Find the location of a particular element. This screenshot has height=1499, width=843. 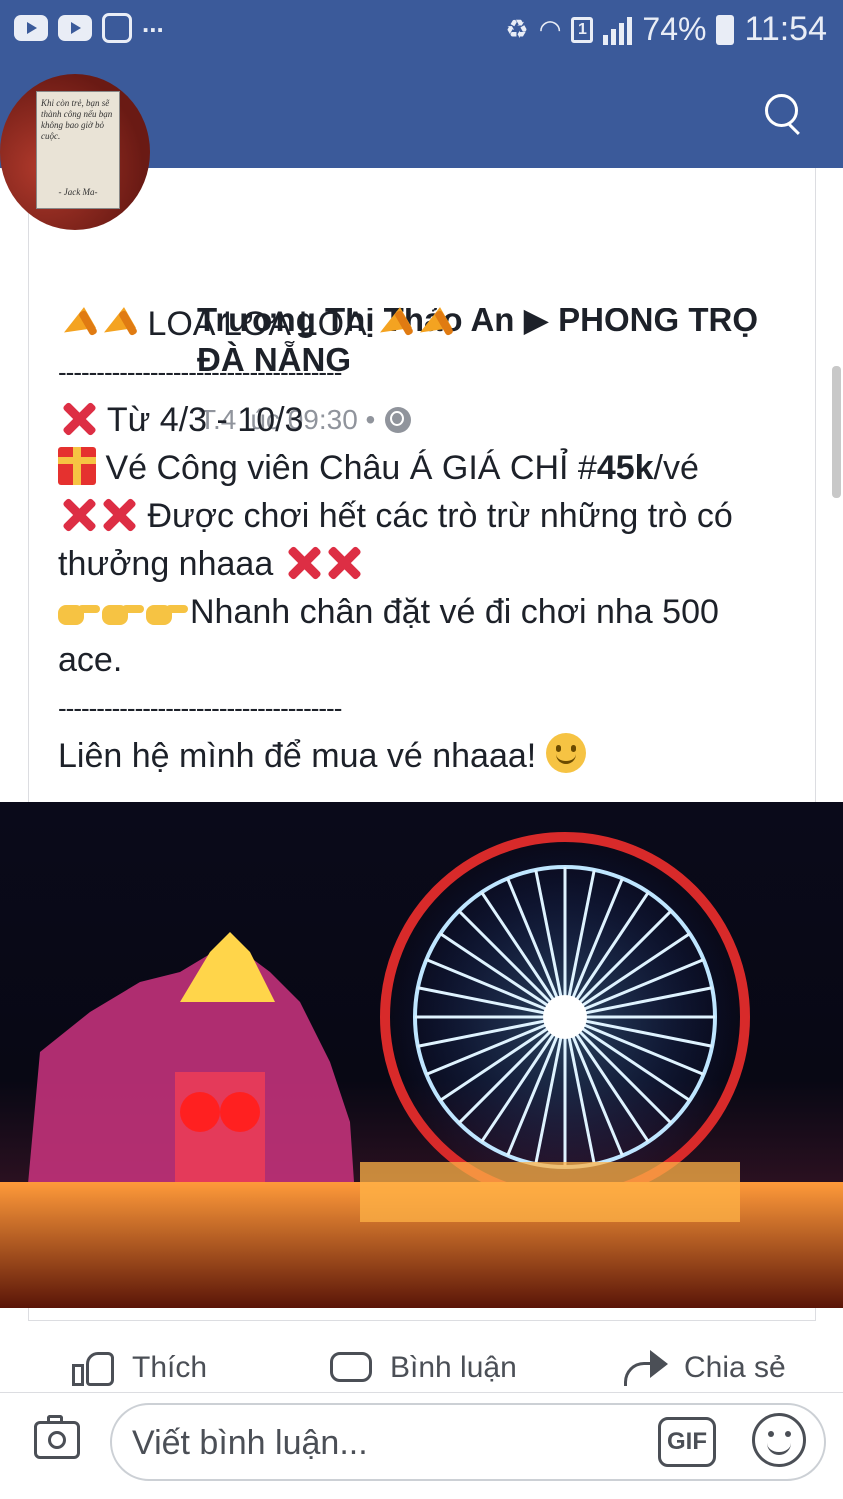

comment-bubble-icon is located at coordinates (352, 1368).